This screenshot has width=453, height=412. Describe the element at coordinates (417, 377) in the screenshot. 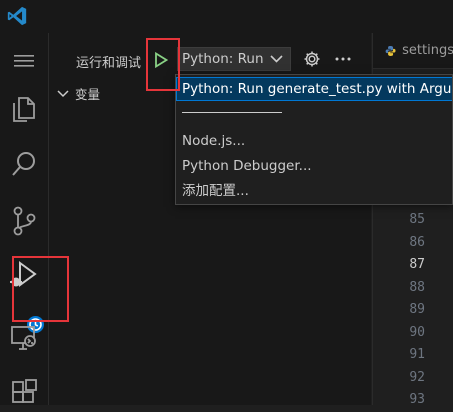

I see `line-number: 92` at that location.